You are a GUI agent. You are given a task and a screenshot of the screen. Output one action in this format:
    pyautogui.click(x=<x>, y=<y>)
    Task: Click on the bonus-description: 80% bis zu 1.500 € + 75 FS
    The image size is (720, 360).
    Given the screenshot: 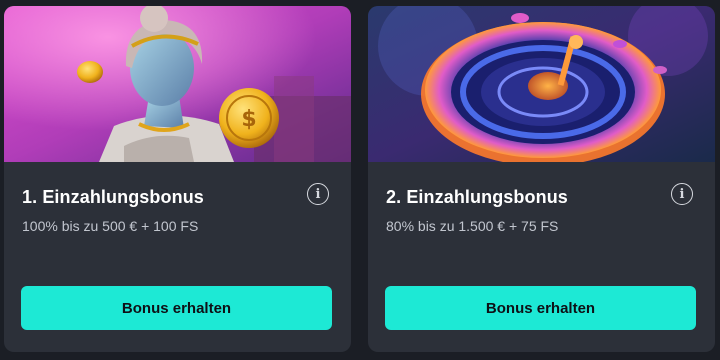 What is the action you would take?
    pyautogui.click(x=472, y=226)
    